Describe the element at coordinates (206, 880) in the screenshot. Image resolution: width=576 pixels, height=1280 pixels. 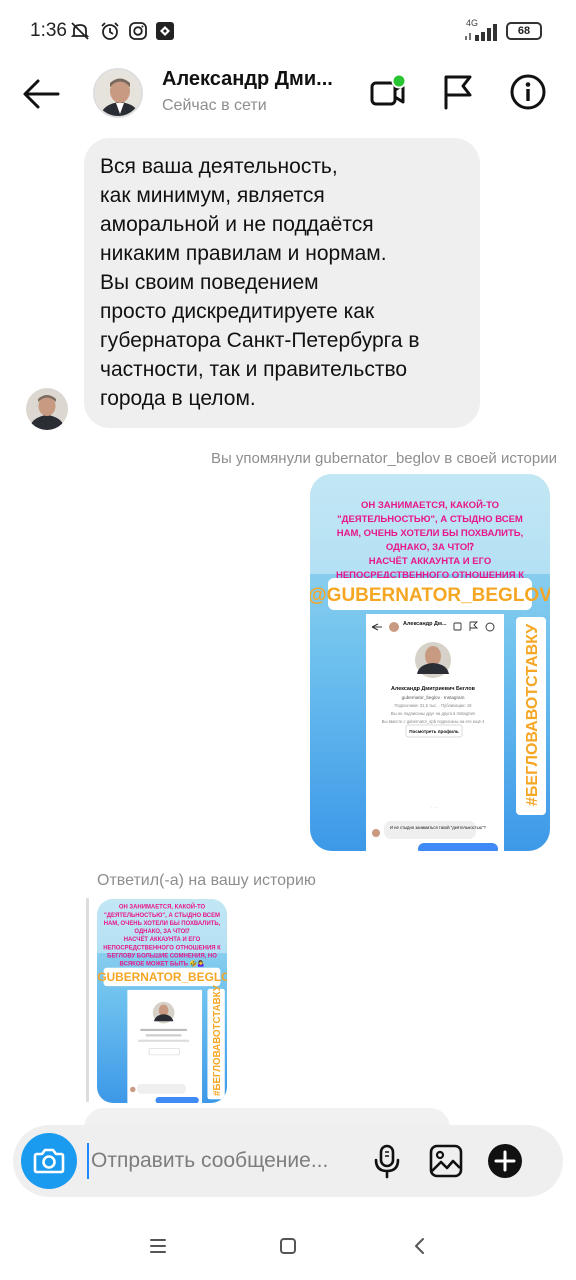
I see `reply-caption: Ответил(-а) на вашу историю` at that location.